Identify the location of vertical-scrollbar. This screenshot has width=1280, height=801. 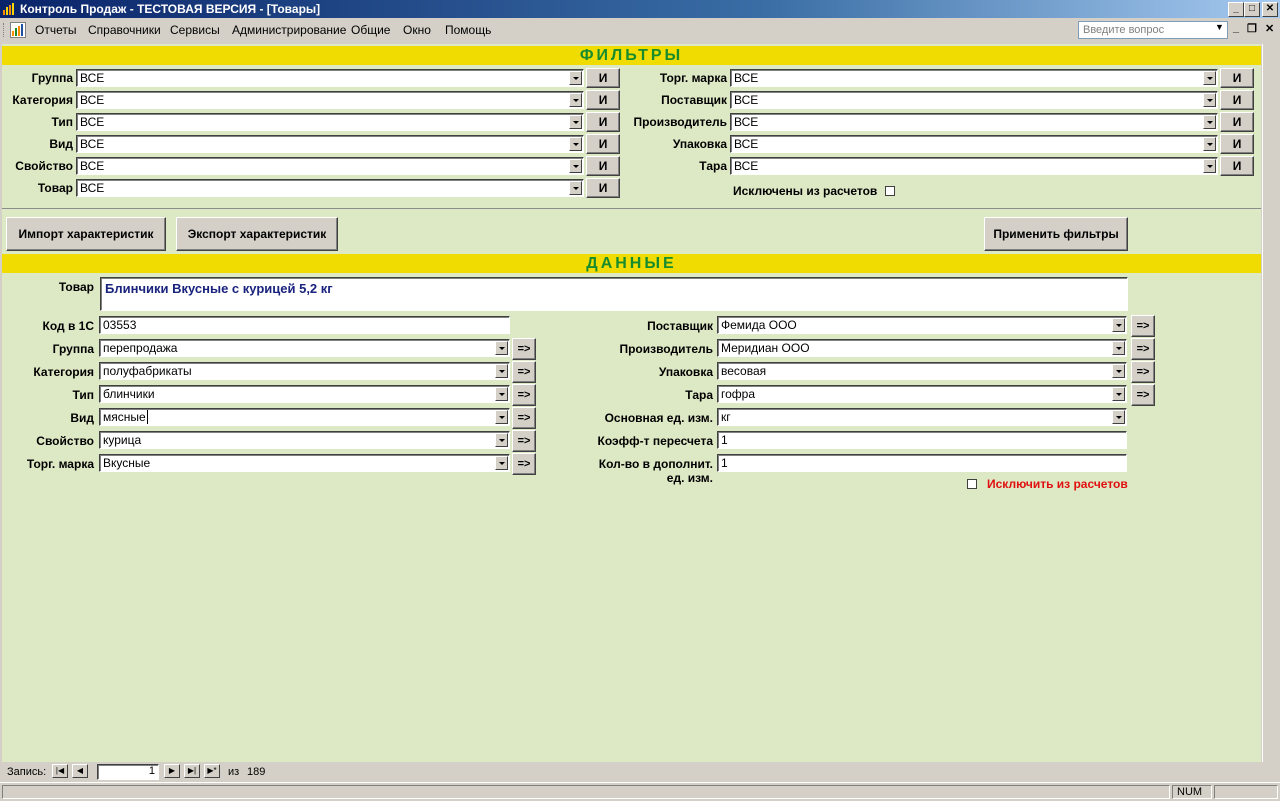
(1270, 403).